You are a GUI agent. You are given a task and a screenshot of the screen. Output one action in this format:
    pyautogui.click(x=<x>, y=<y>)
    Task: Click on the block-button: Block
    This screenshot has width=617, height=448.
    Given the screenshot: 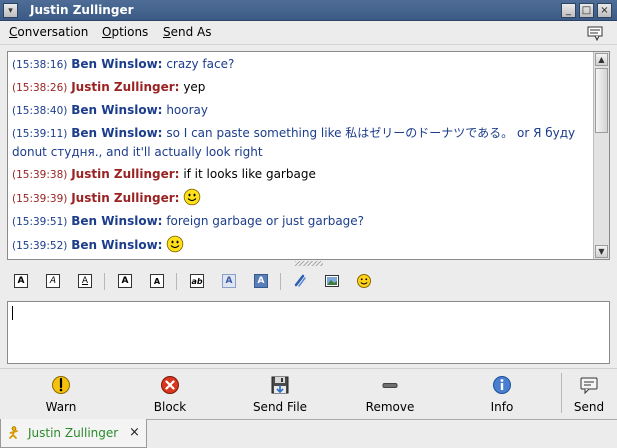 What is the action you would take?
    pyautogui.click(x=170, y=394)
    